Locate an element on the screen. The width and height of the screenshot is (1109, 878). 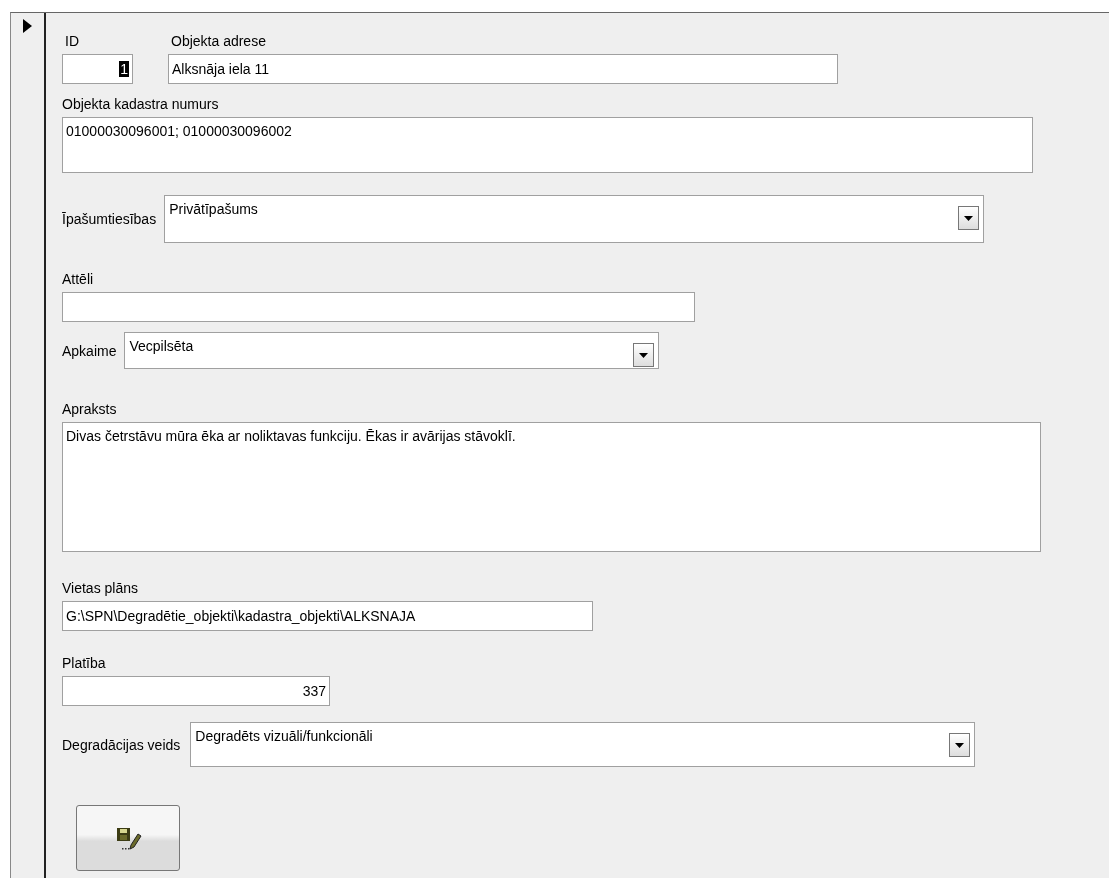
field-label: Attēli is located at coordinates (78, 279).